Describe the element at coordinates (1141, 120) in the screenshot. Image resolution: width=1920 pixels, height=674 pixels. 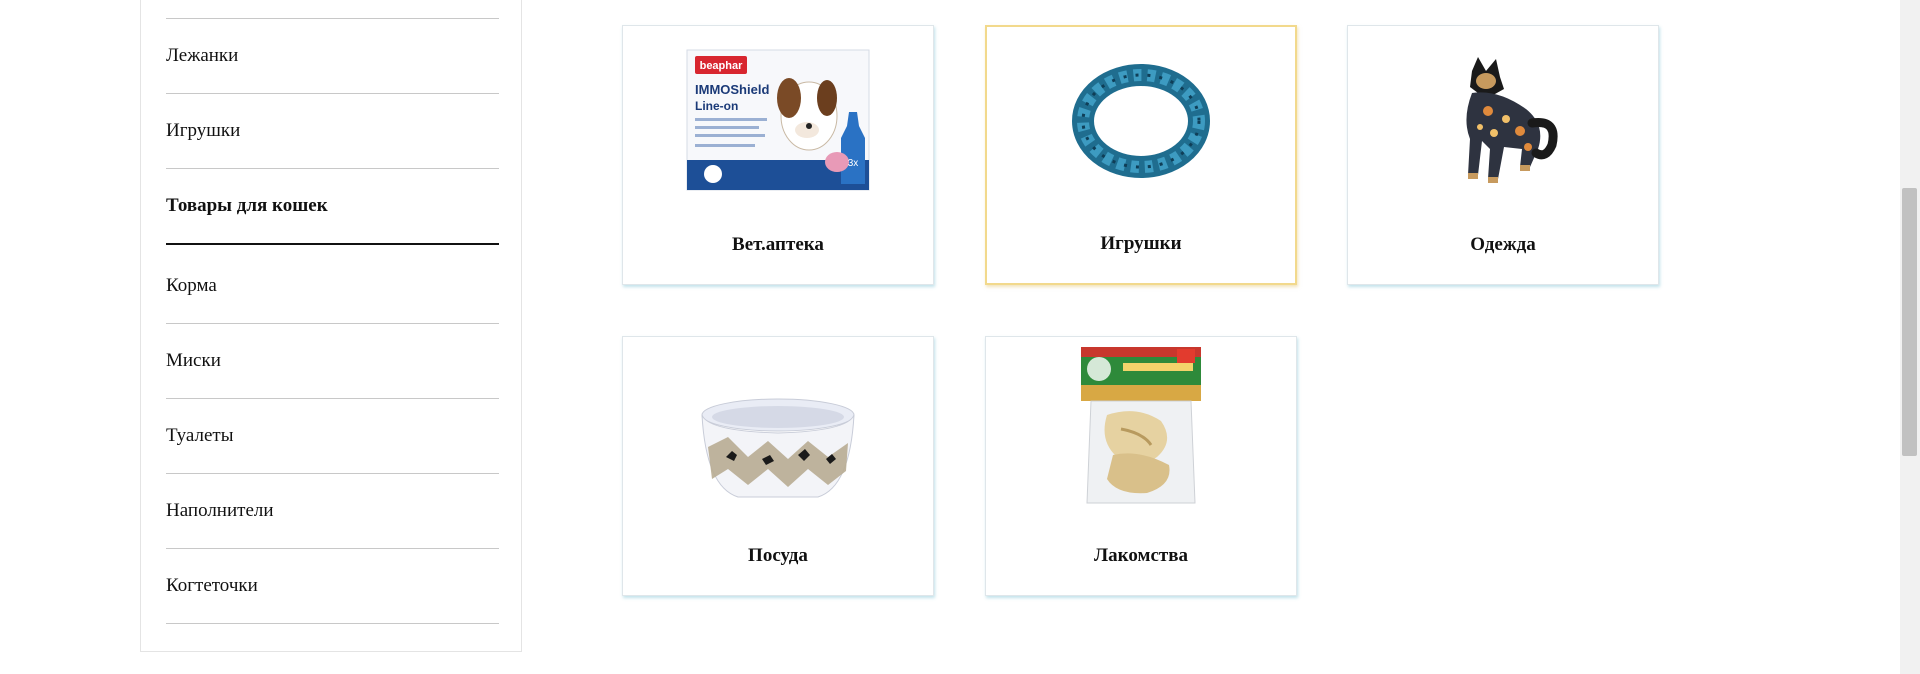
I see `rope-ring-toy-icon` at that location.